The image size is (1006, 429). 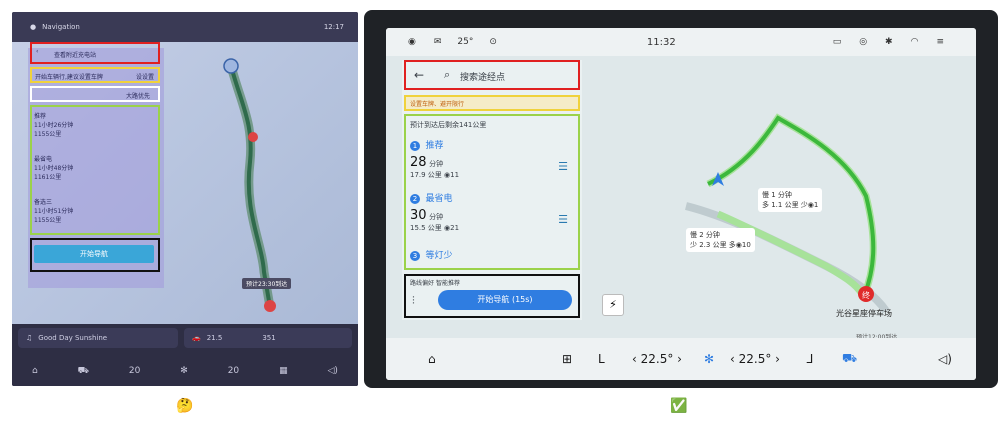 I want to click on plate-hint-text: 开始车辆行,建议设置车牌, so click(x=69, y=77).